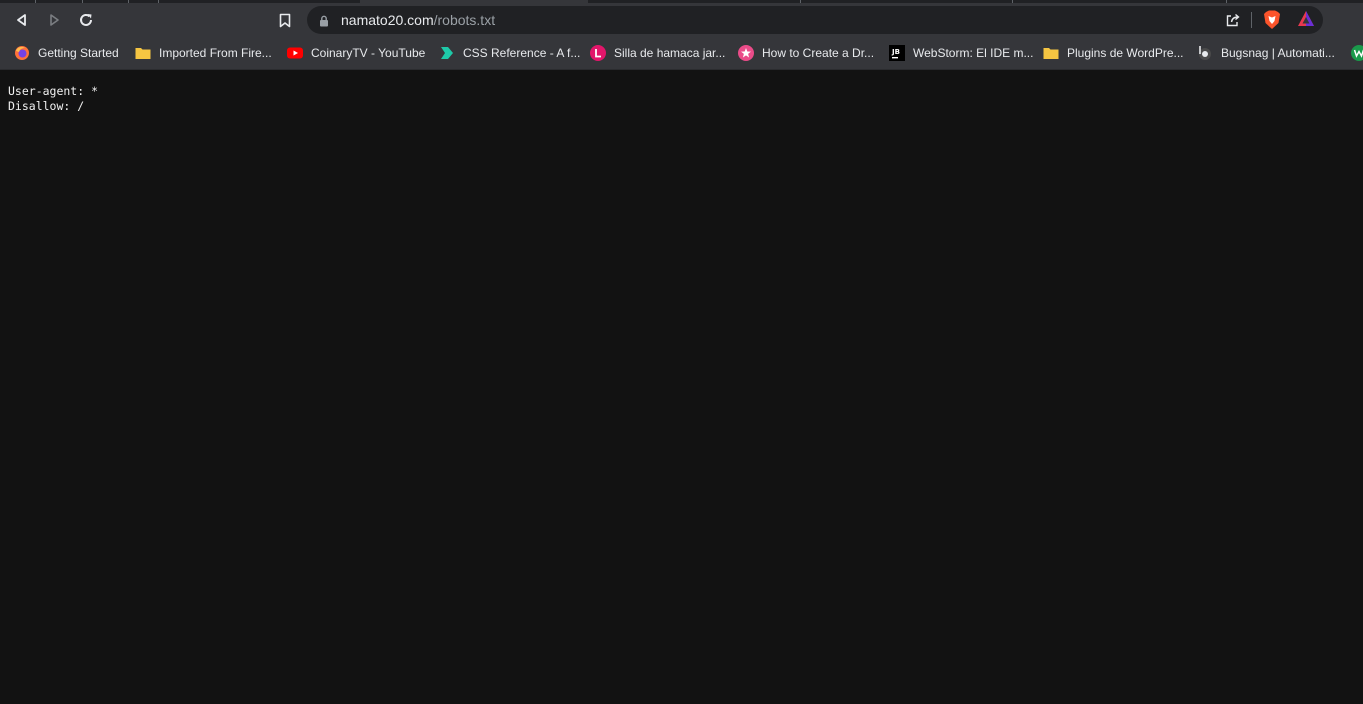 The height and width of the screenshot is (704, 1363). What do you see at coordinates (295, 53) in the screenshot?
I see `youtube-icon` at bounding box center [295, 53].